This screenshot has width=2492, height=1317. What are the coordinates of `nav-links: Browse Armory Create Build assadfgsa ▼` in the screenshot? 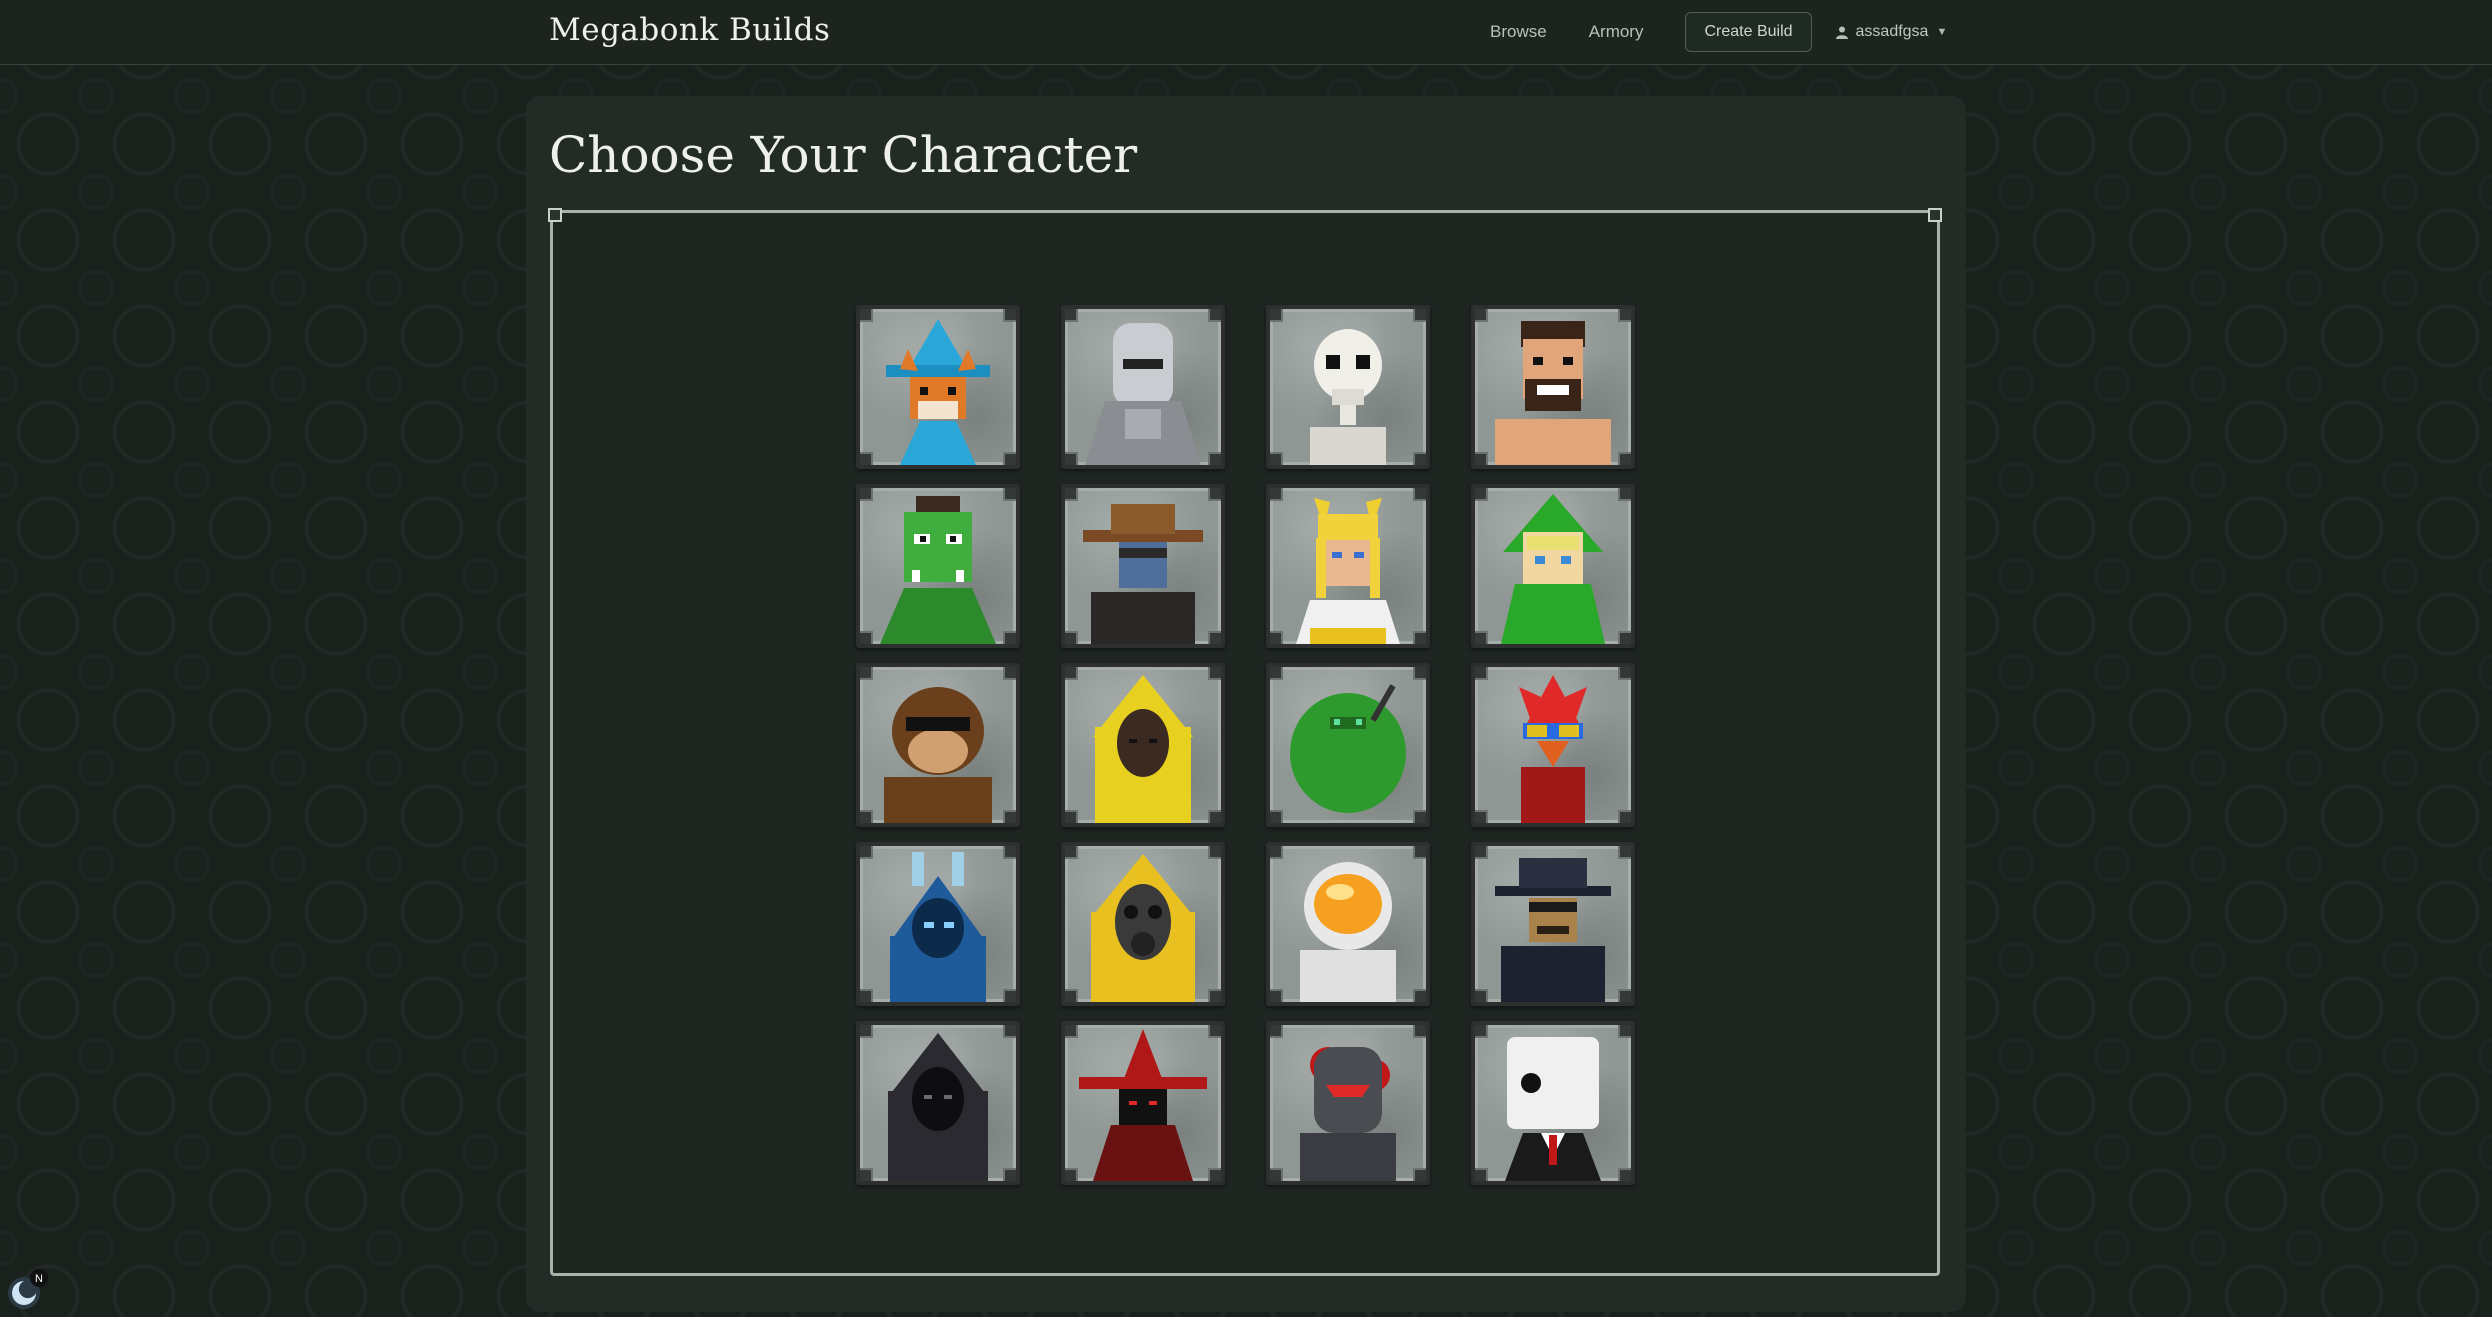 It's located at (1718, 32).